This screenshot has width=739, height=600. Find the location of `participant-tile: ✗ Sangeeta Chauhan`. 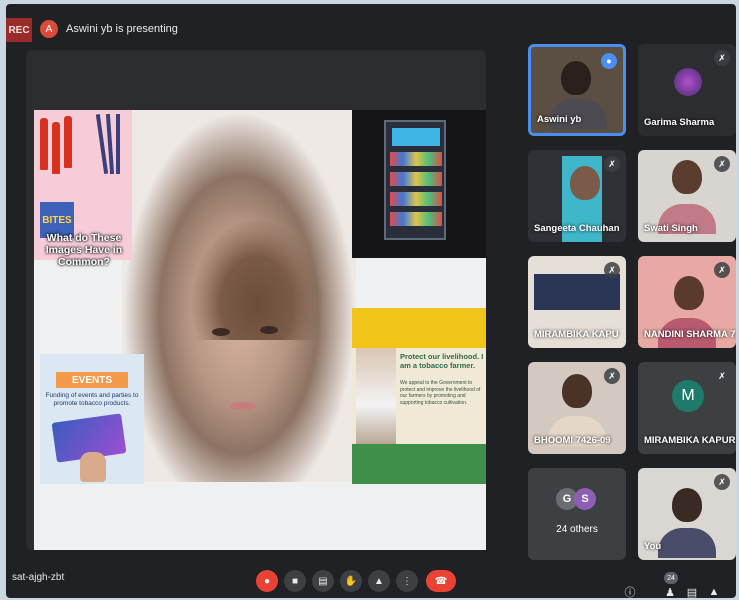

participant-tile: ✗ Sangeeta Chauhan is located at coordinates (577, 196).